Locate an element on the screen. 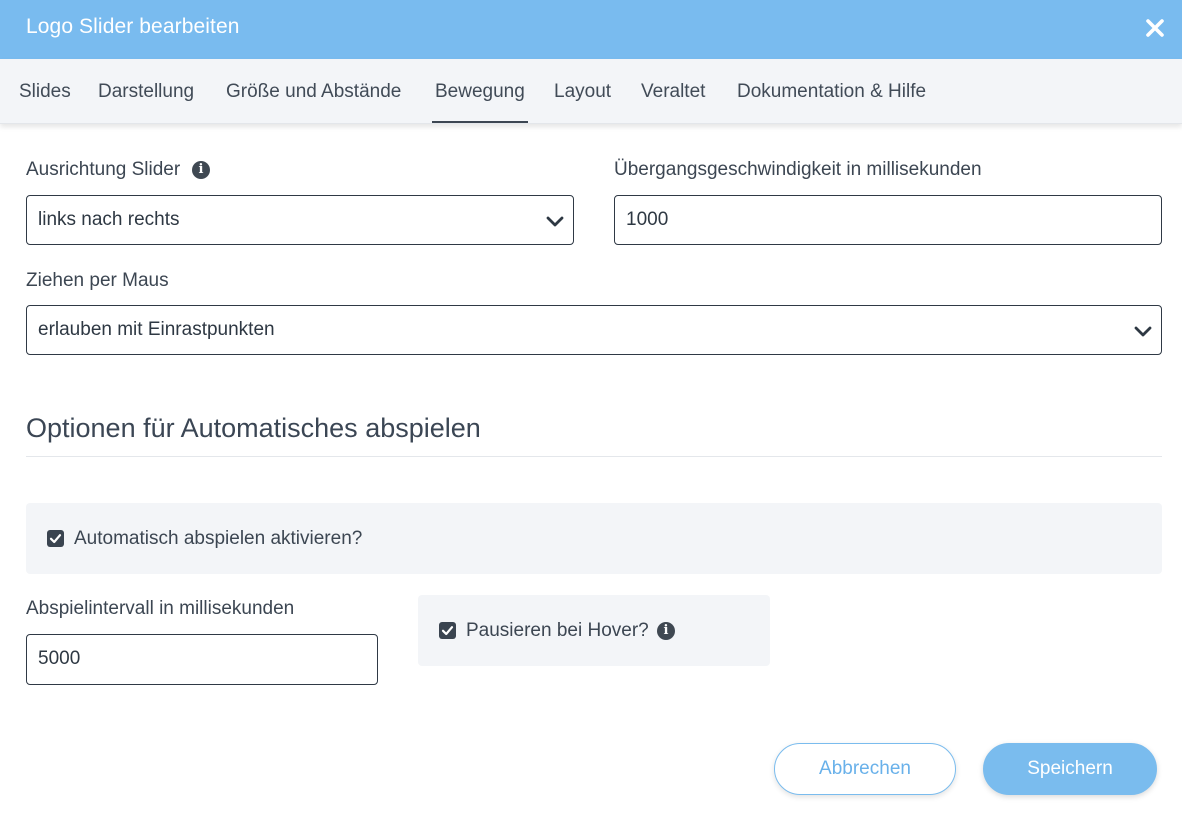 Image resolution: width=1182 pixels, height=822 pixels. close-icon is located at coordinates (1155, 28).